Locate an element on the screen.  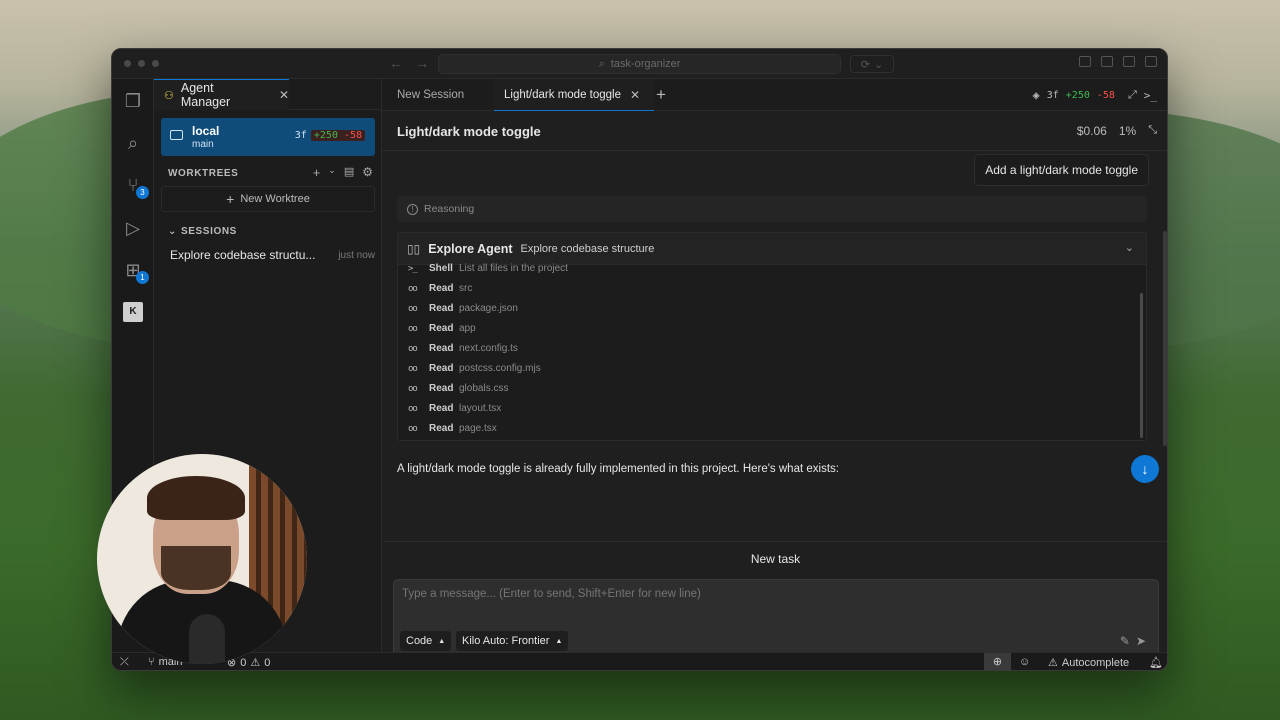
archive-icon: ▤ is located at coordinates (349, 172).